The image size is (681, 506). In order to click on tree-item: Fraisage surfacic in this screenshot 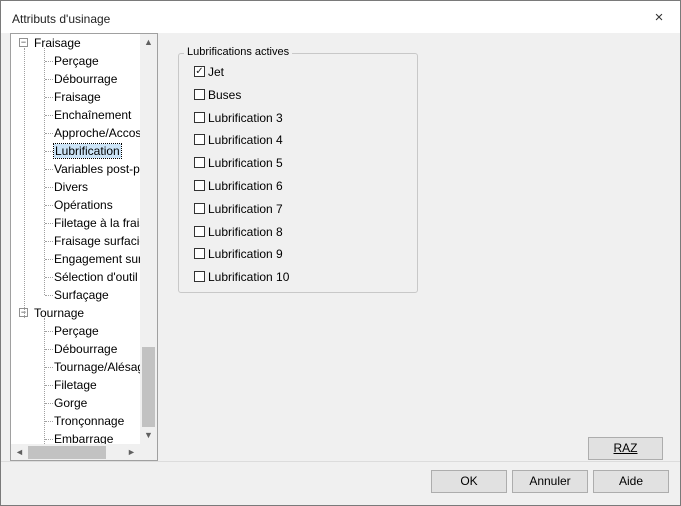, I will do `click(97, 241)`.